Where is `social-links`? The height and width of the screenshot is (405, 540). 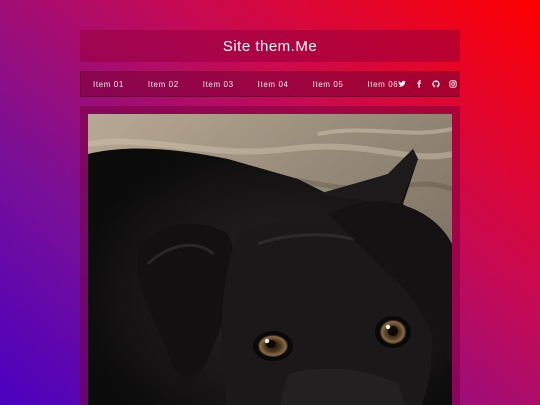 social-links is located at coordinates (429, 84).